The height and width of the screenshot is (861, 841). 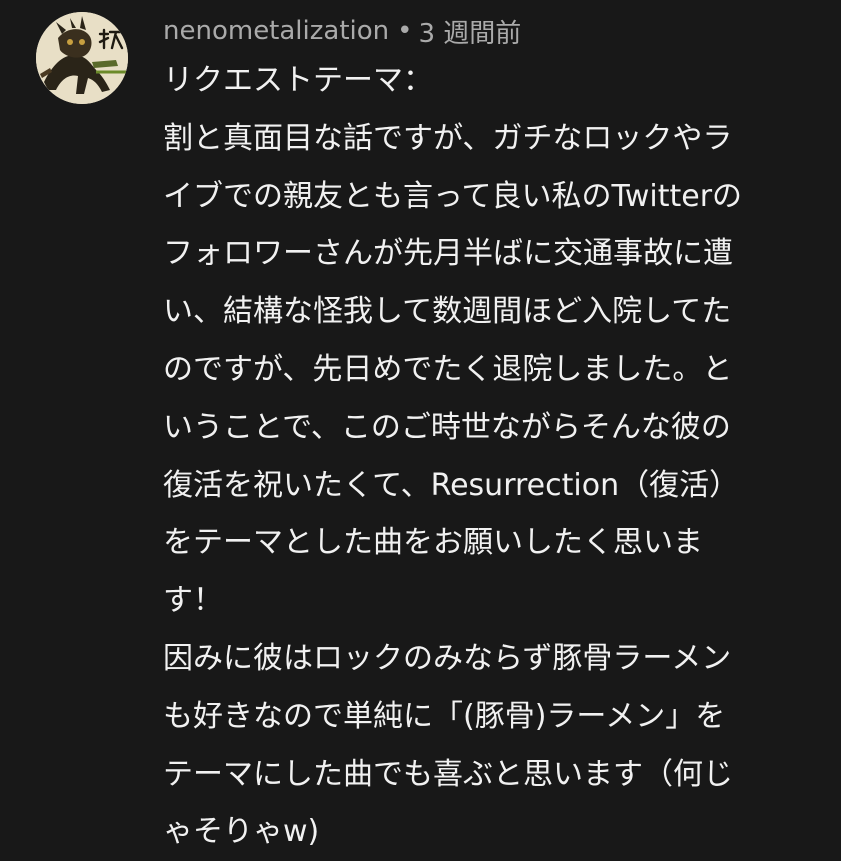 I want to click on comment-line: テーマにした曲でも喜ぶと思います（何じ, so click(x=448, y=774).